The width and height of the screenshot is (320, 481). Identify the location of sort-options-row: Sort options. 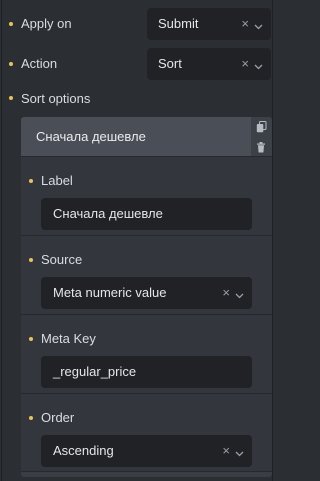
(143, 99).